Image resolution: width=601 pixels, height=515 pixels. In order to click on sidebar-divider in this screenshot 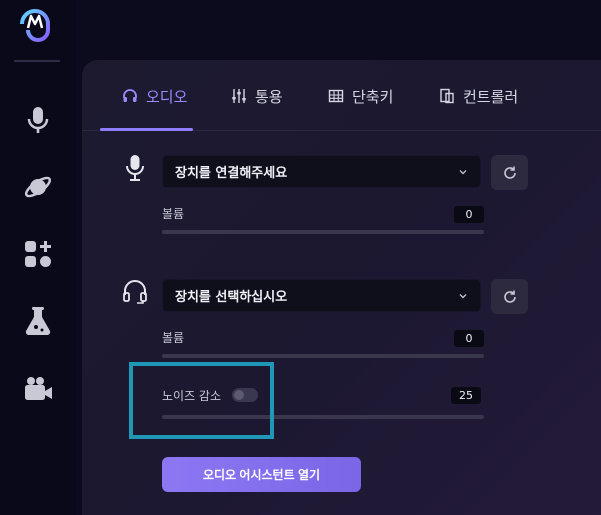, I will do `click(37, 61)`.